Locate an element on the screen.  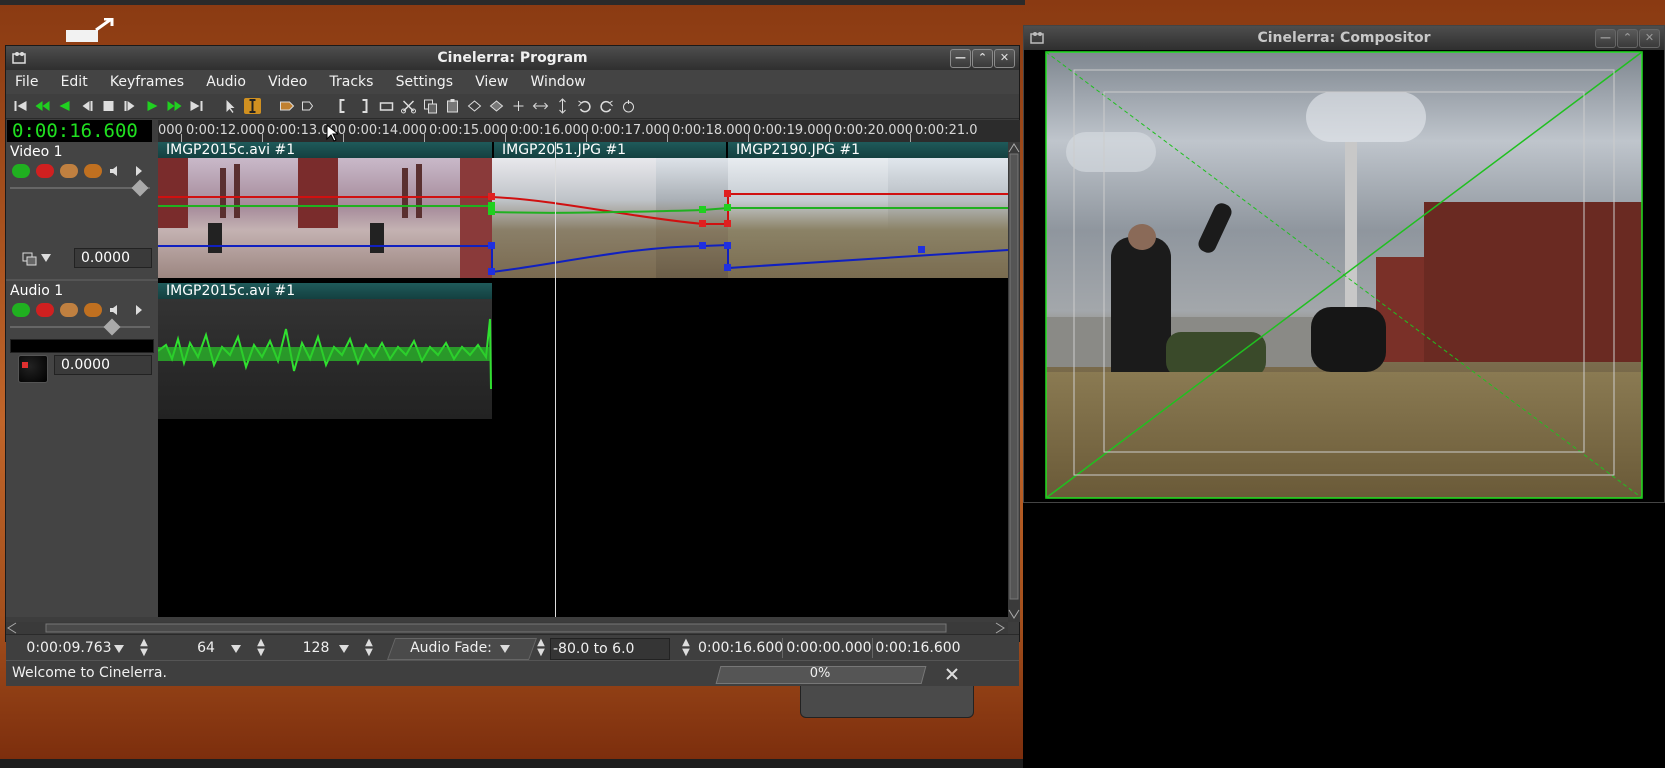
video-fade-slider is located at coordinates (80, 188).